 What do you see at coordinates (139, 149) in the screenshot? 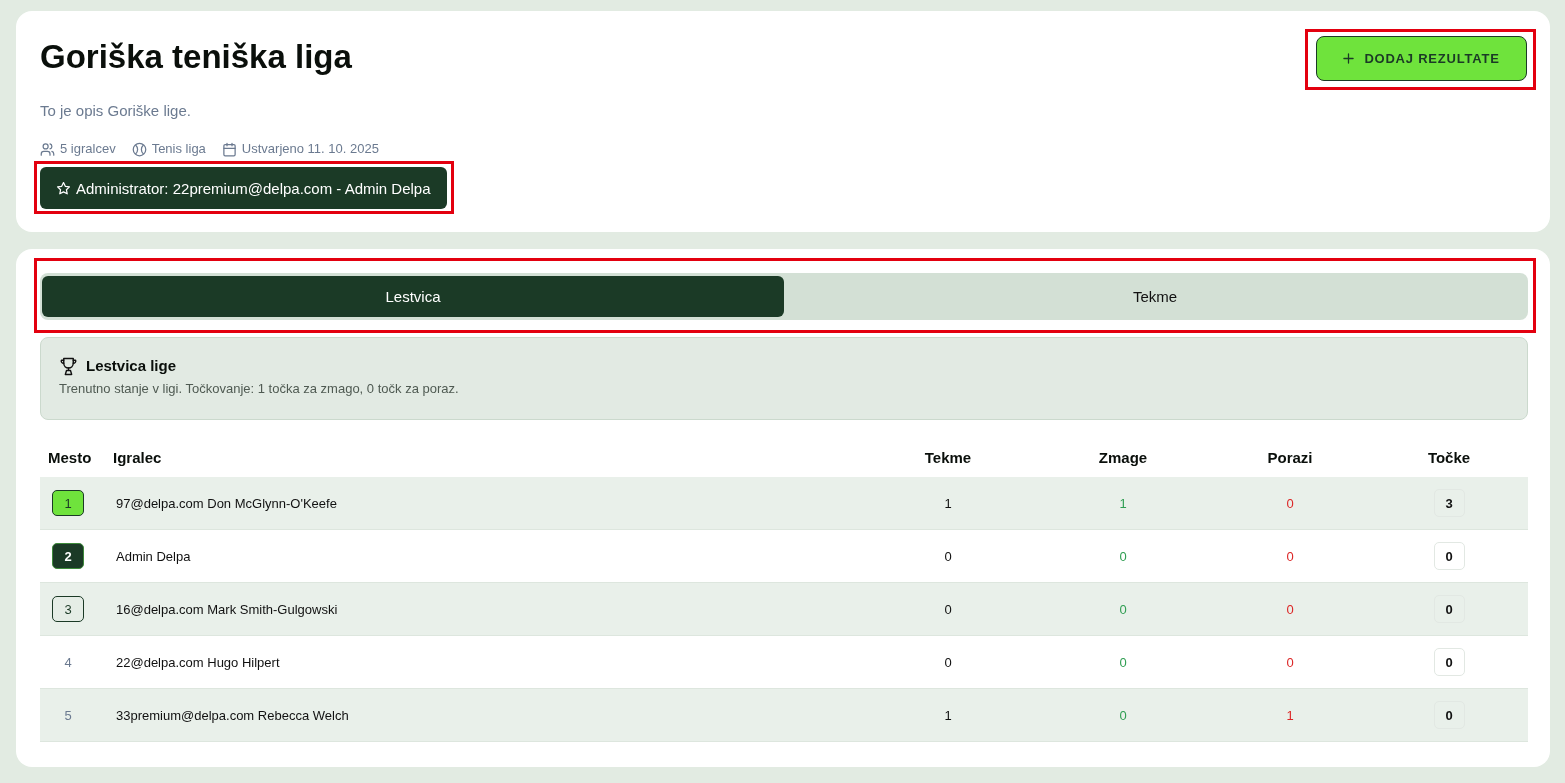
I see `ball-icon` at bounding box center [139, 149].